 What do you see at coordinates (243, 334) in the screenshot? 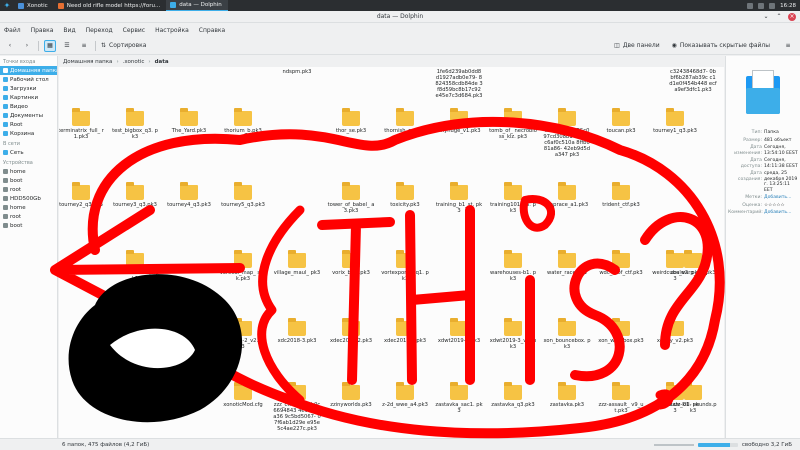
I see `file-item: xdc2018-2_v2. pk3` at bounding box center [243, 334].